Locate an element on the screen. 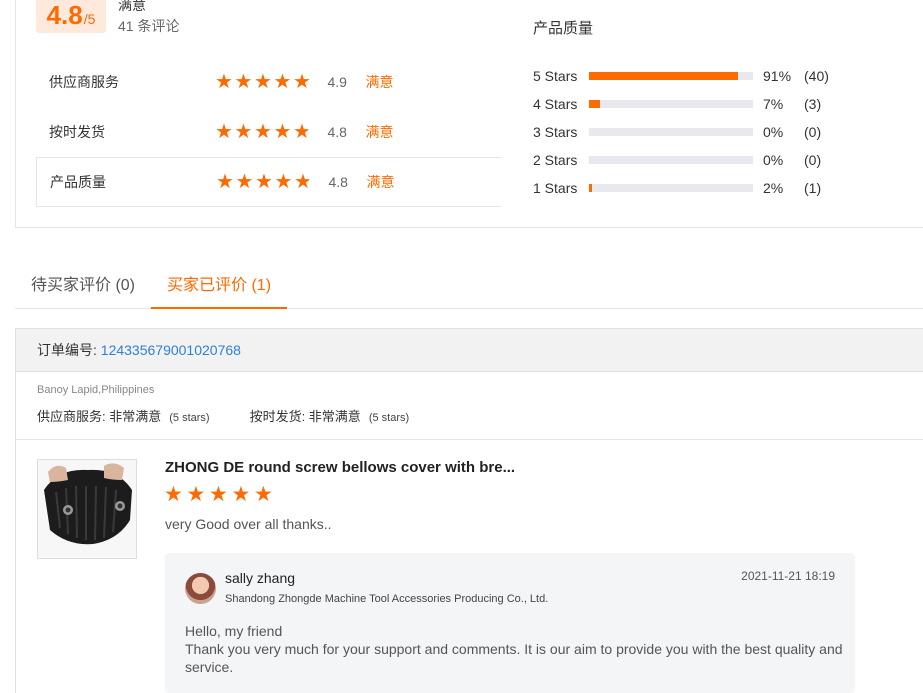 The width and height of the screenshot is (923, 693). distribution-label: 1 Stars is located at coordinates (555, 188).